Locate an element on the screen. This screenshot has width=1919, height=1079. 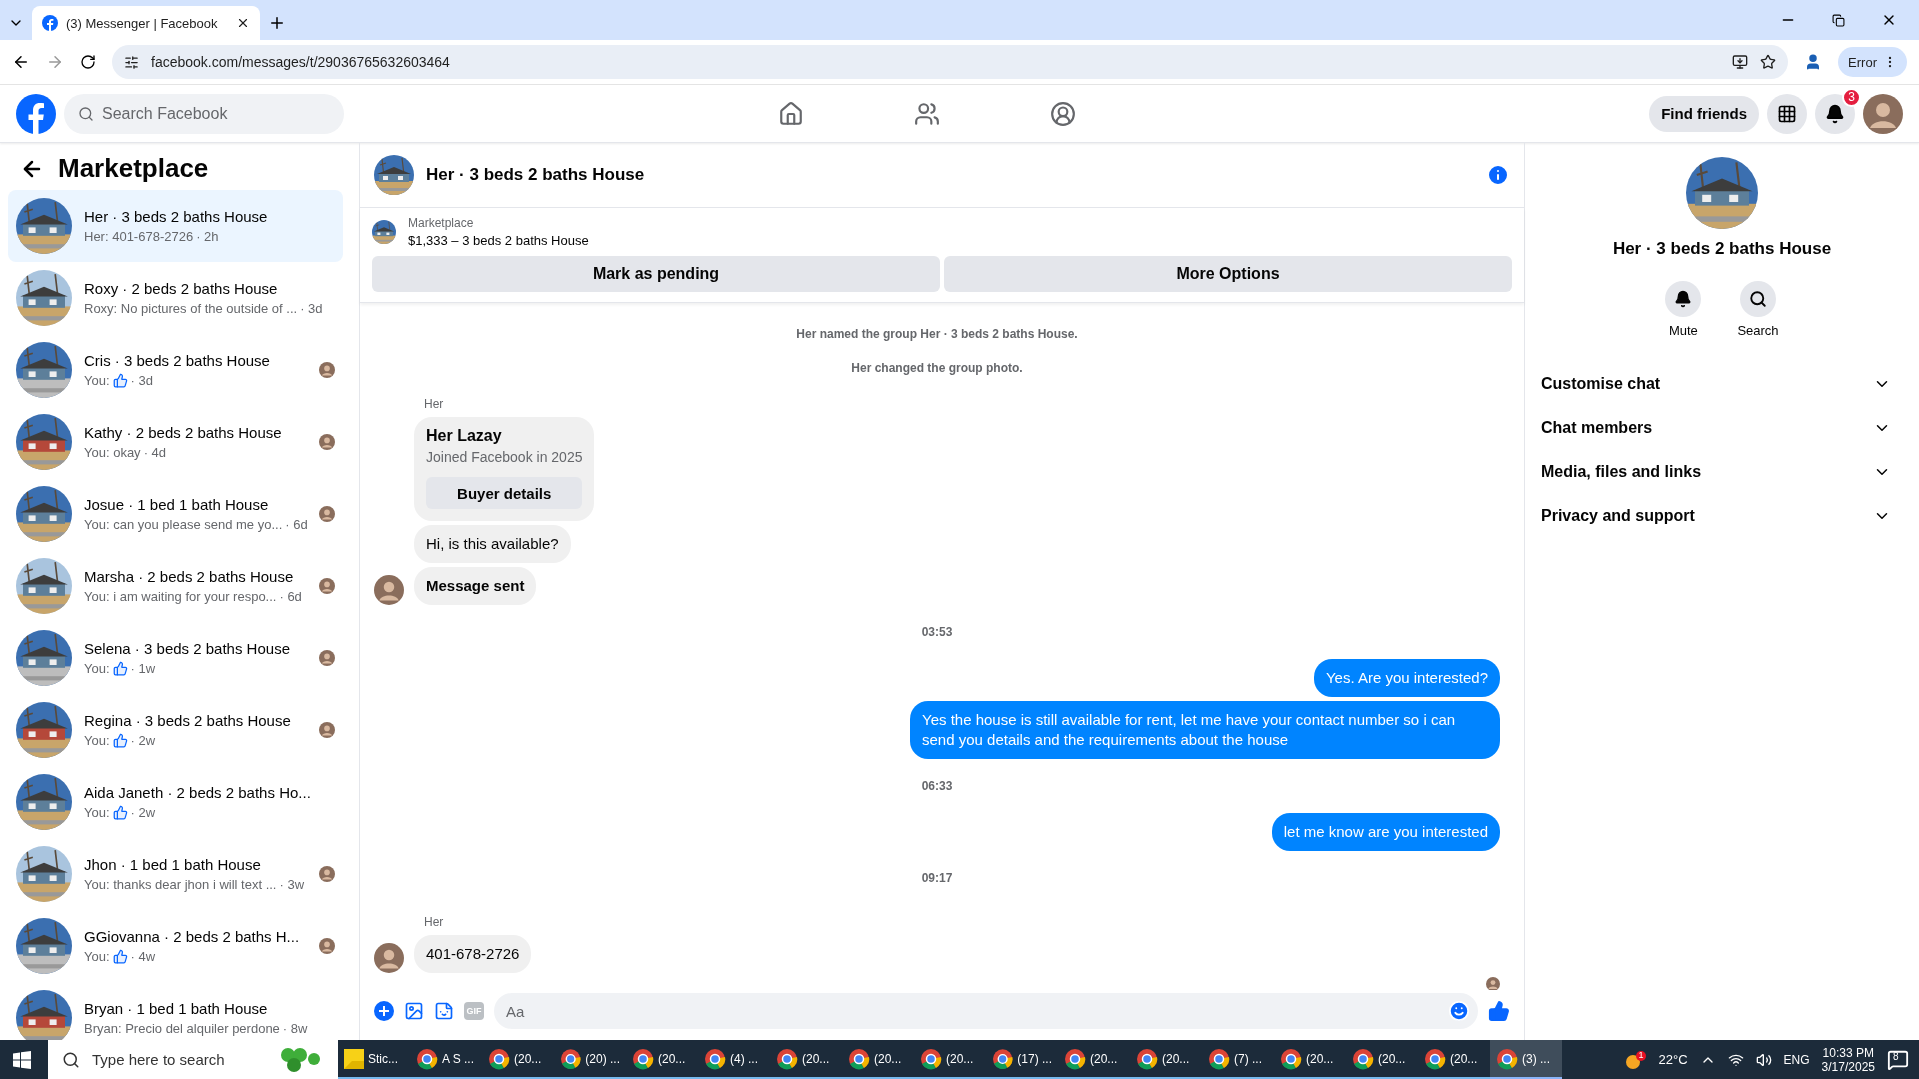
photo-icon is located at coordinates (414, 1011).